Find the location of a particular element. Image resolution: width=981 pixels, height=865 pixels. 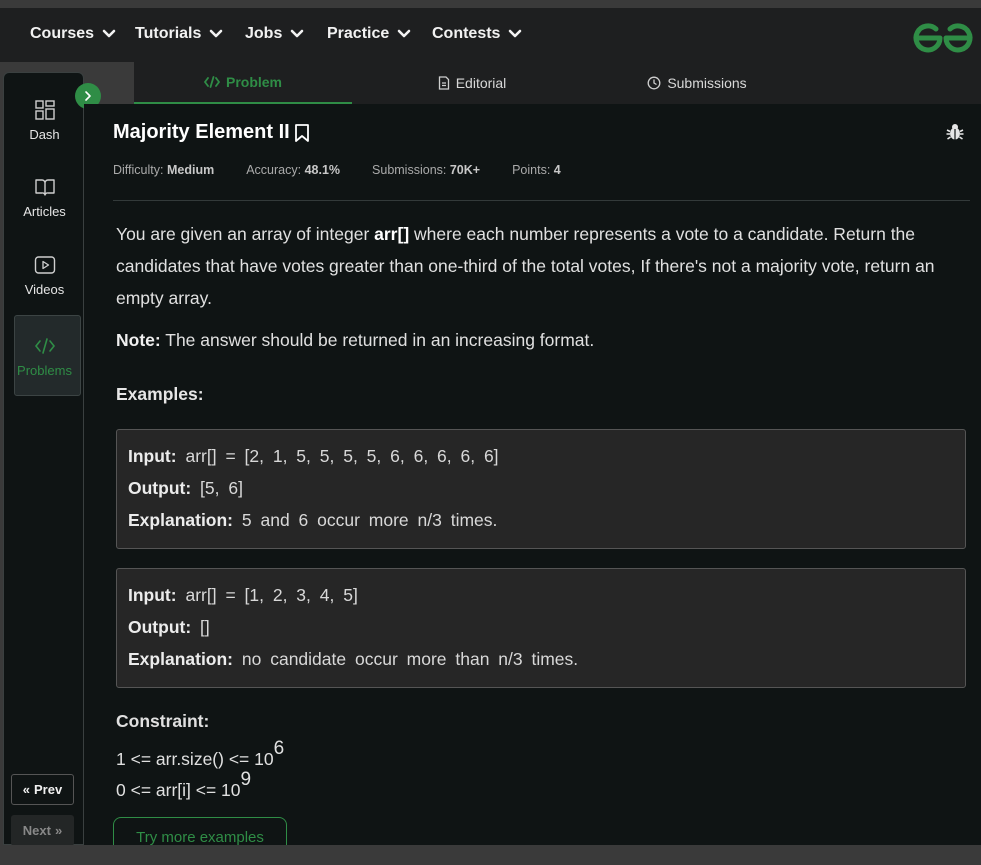

document-icon is located at coordinates (443, 83).